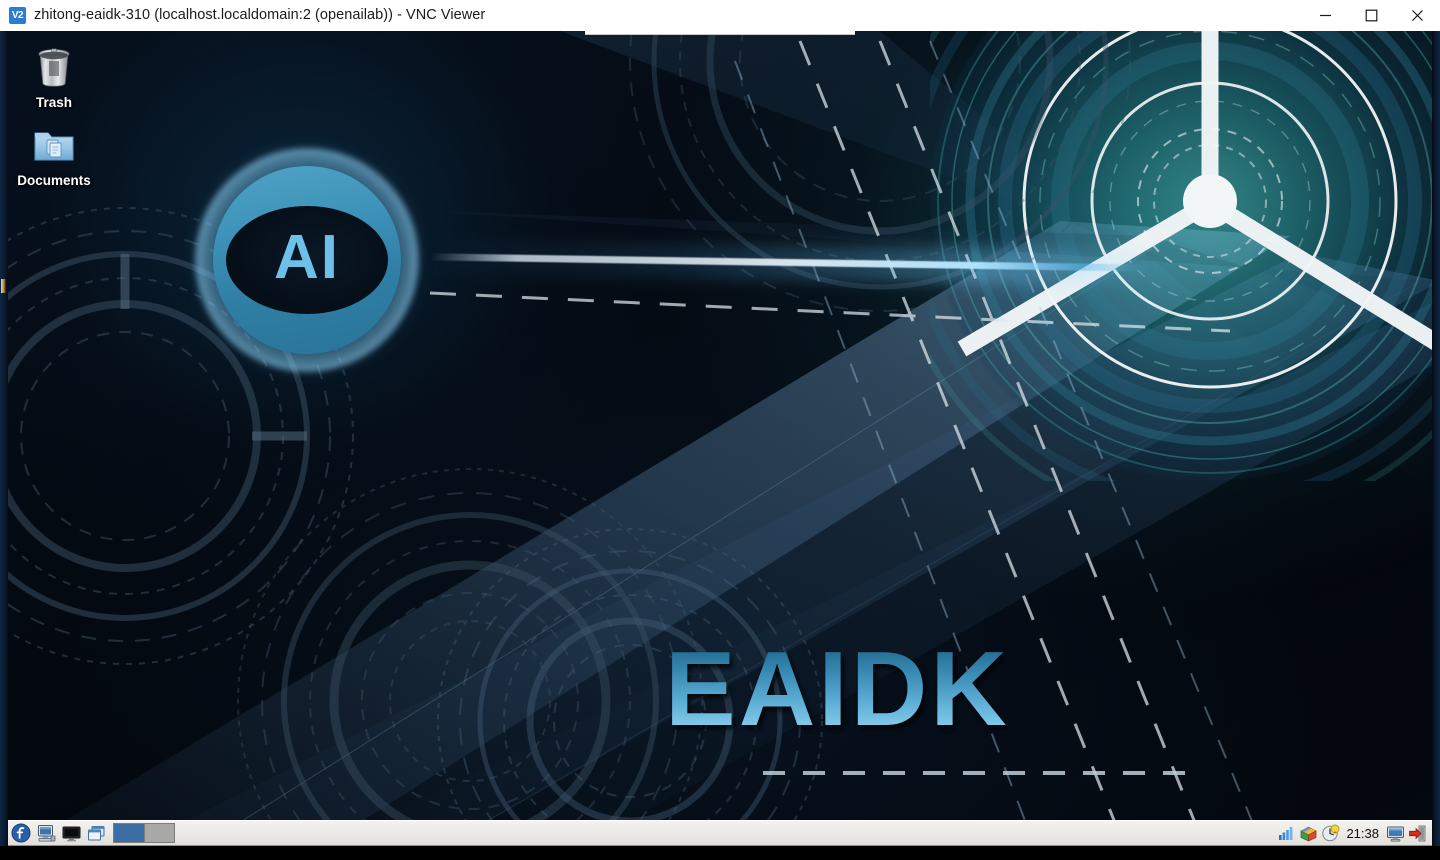 Image resolution: width=1440 pixels, height=860 pixels. What do you see at coordinates (1325, 15) in the screenshot?
I see `minimize-button` at bounding box center [1325, 15].